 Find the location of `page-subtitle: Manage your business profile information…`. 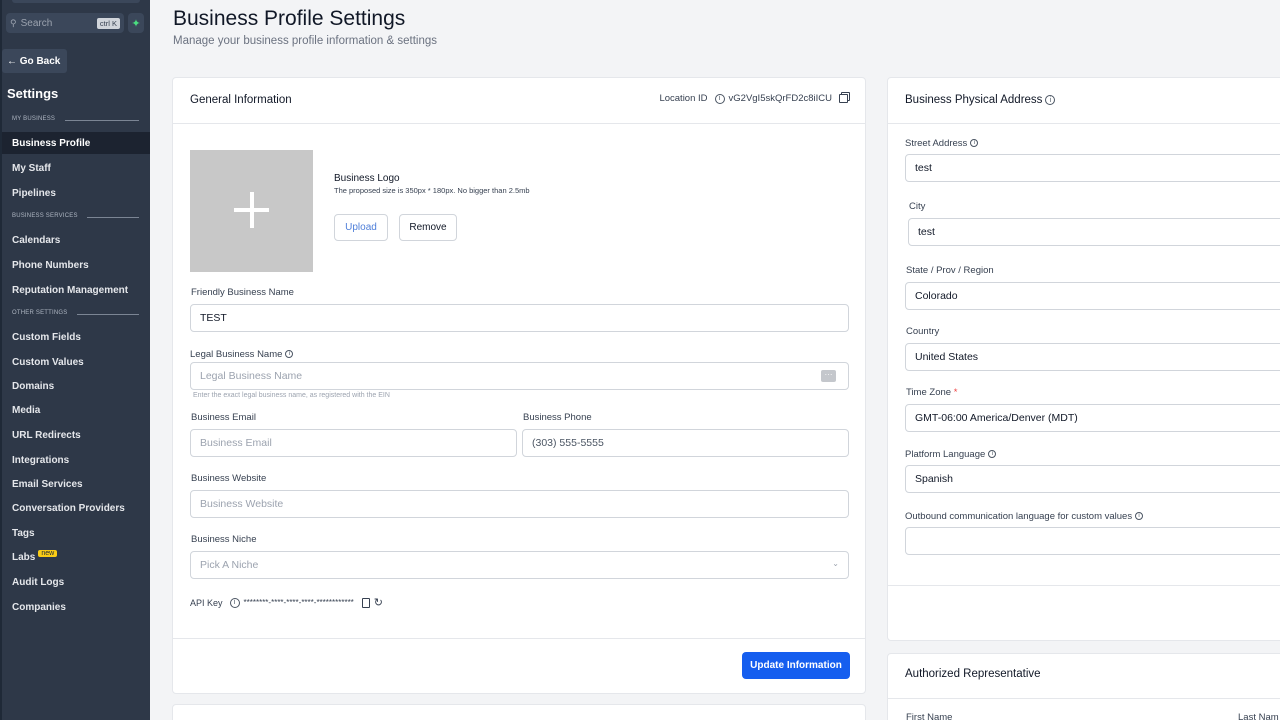

page-subtitle: Manage your business profile information… is located at coordinates (305, 41).